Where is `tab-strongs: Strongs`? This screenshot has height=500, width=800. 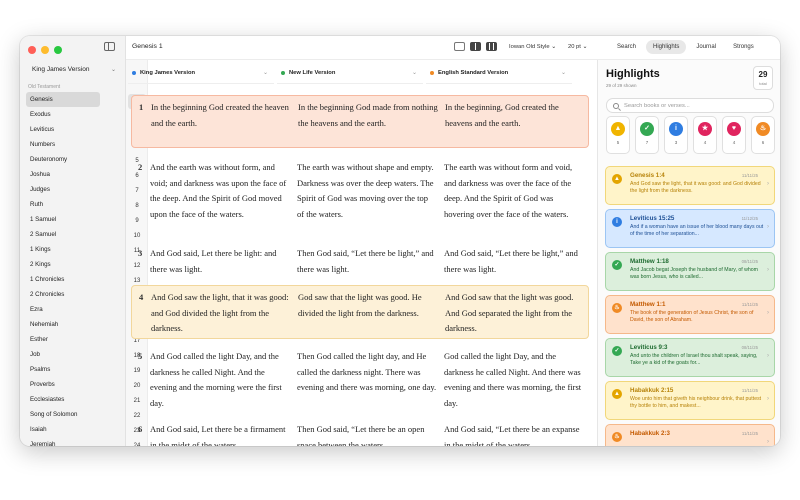
tab-strongs: Strongs is located at coordinates (743, 47).